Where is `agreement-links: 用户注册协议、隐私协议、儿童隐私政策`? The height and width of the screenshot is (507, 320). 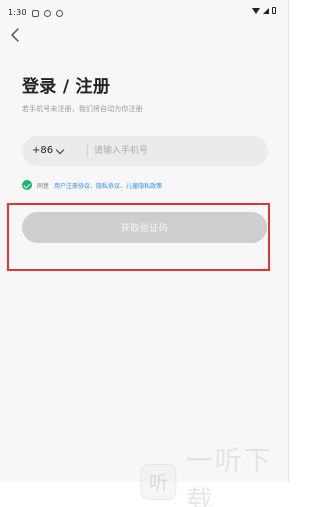
agreement-links: 用户注册协议、隐私协议、儿童隐私政策 is located at coordinates (108, 185).